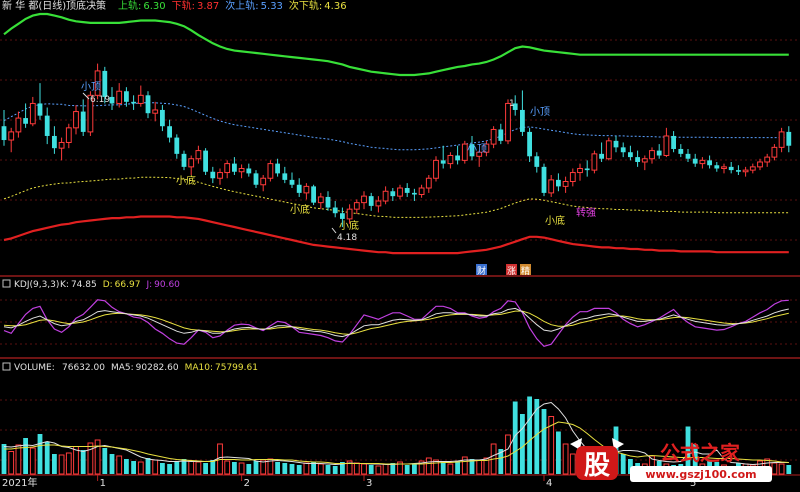 The width and height of the screenshot is (800, 492). I want to click on kdj-items-value-1: 66.97, so click(128, 285).